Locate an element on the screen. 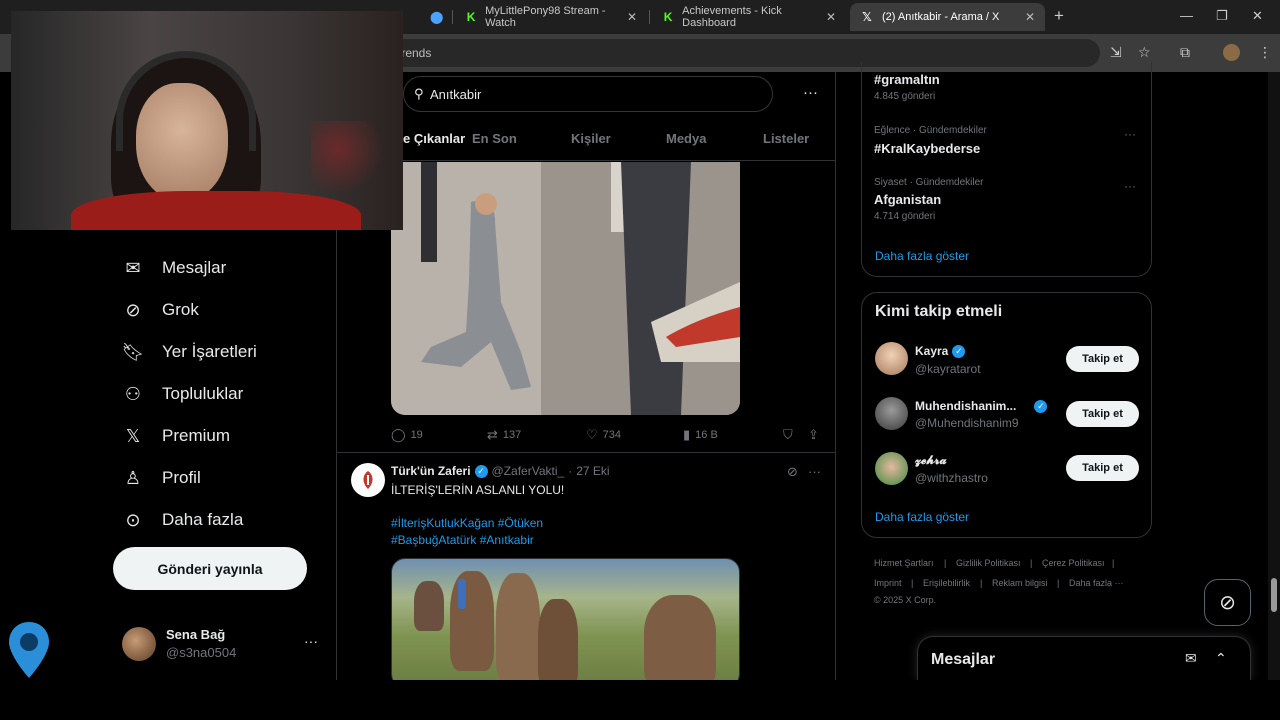  nav-more: ⊙ Daha fazla is located at coordinates (182, 520).